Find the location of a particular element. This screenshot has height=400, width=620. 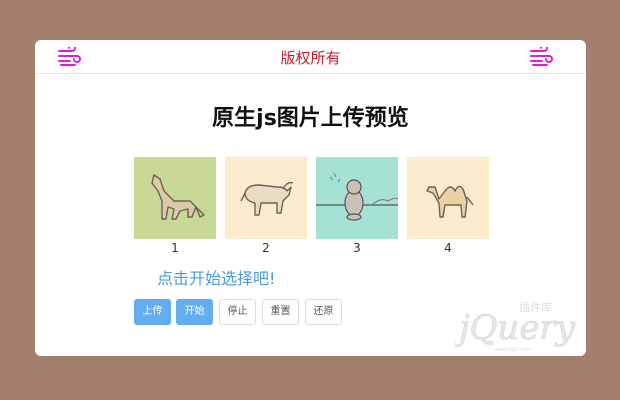

thumbnail-1: 1 is located at coordinates (175, 206).